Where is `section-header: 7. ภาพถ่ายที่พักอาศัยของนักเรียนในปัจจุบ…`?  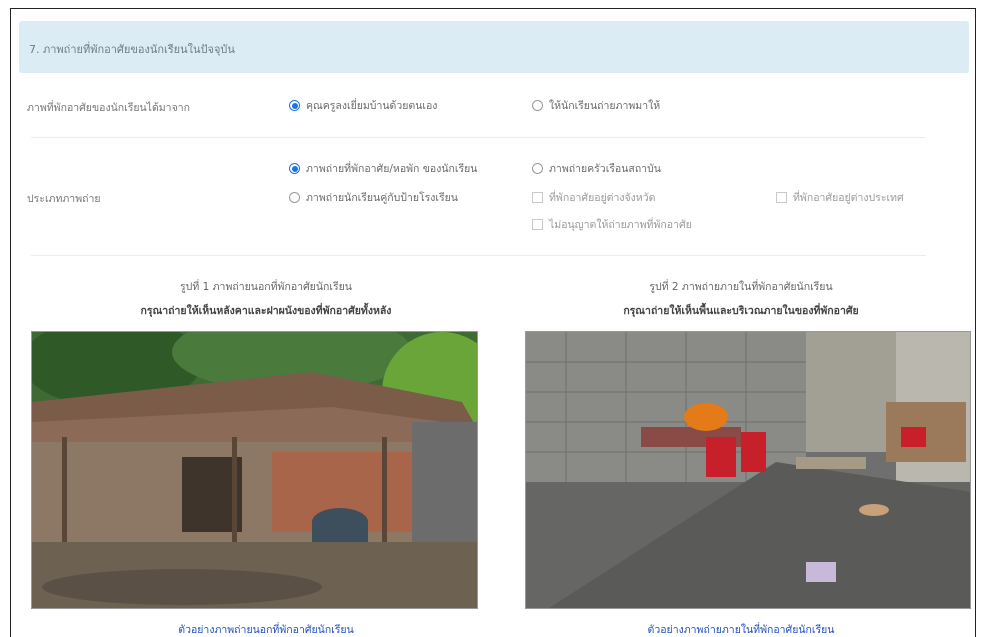 section-header: 7. ภาพถ่ายที่พักอาศัยของนักเรียนในปัจจุบ… is located at coordinates (494, 47).